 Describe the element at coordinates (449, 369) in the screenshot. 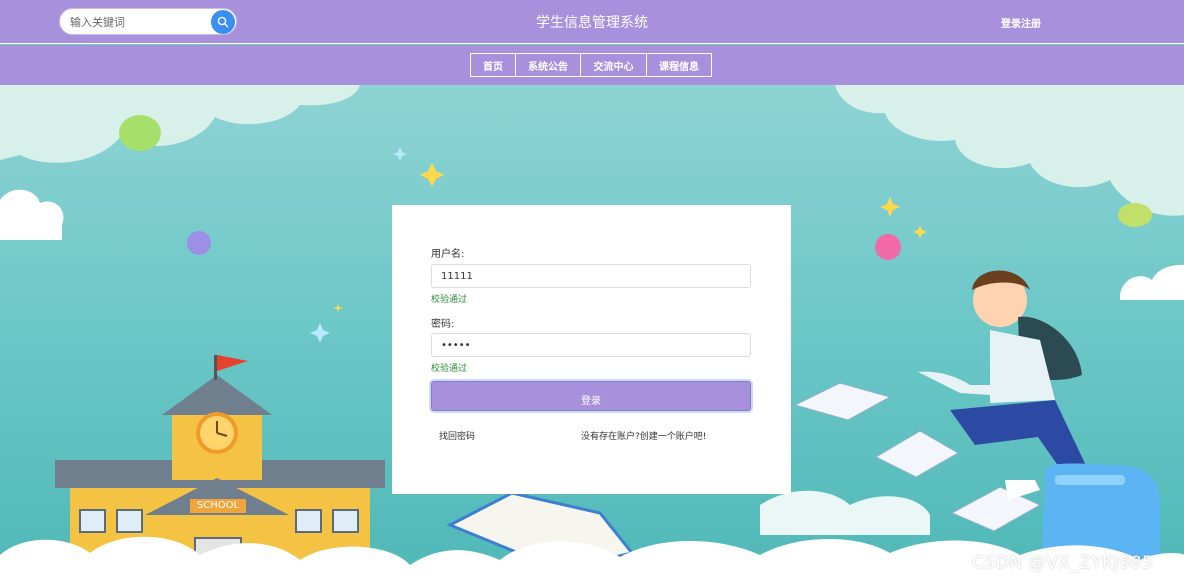

I see `password-validation-message: 校验通过` at that location.